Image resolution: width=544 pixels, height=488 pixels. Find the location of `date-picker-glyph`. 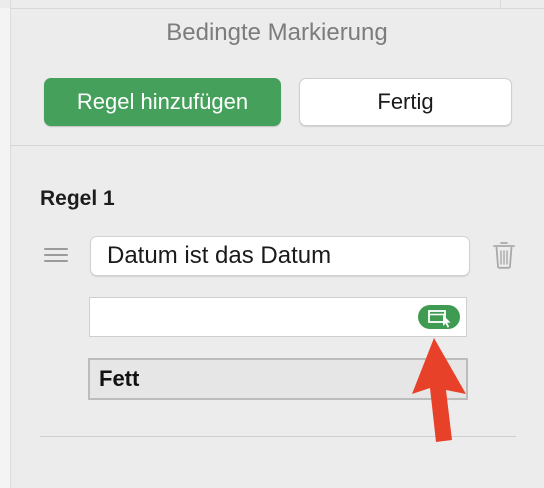

date-picker-glyph is located at coordinates (439, 319).